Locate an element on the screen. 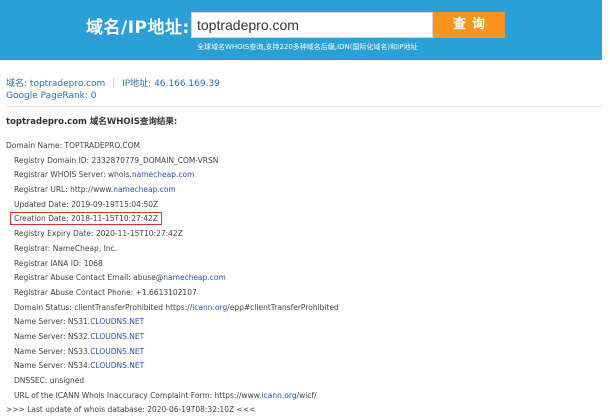 This screenshot has width=610, height=417. whois-line: Name Server: NS33.CLOUDNS.NET is located at coordinates (304, 352).